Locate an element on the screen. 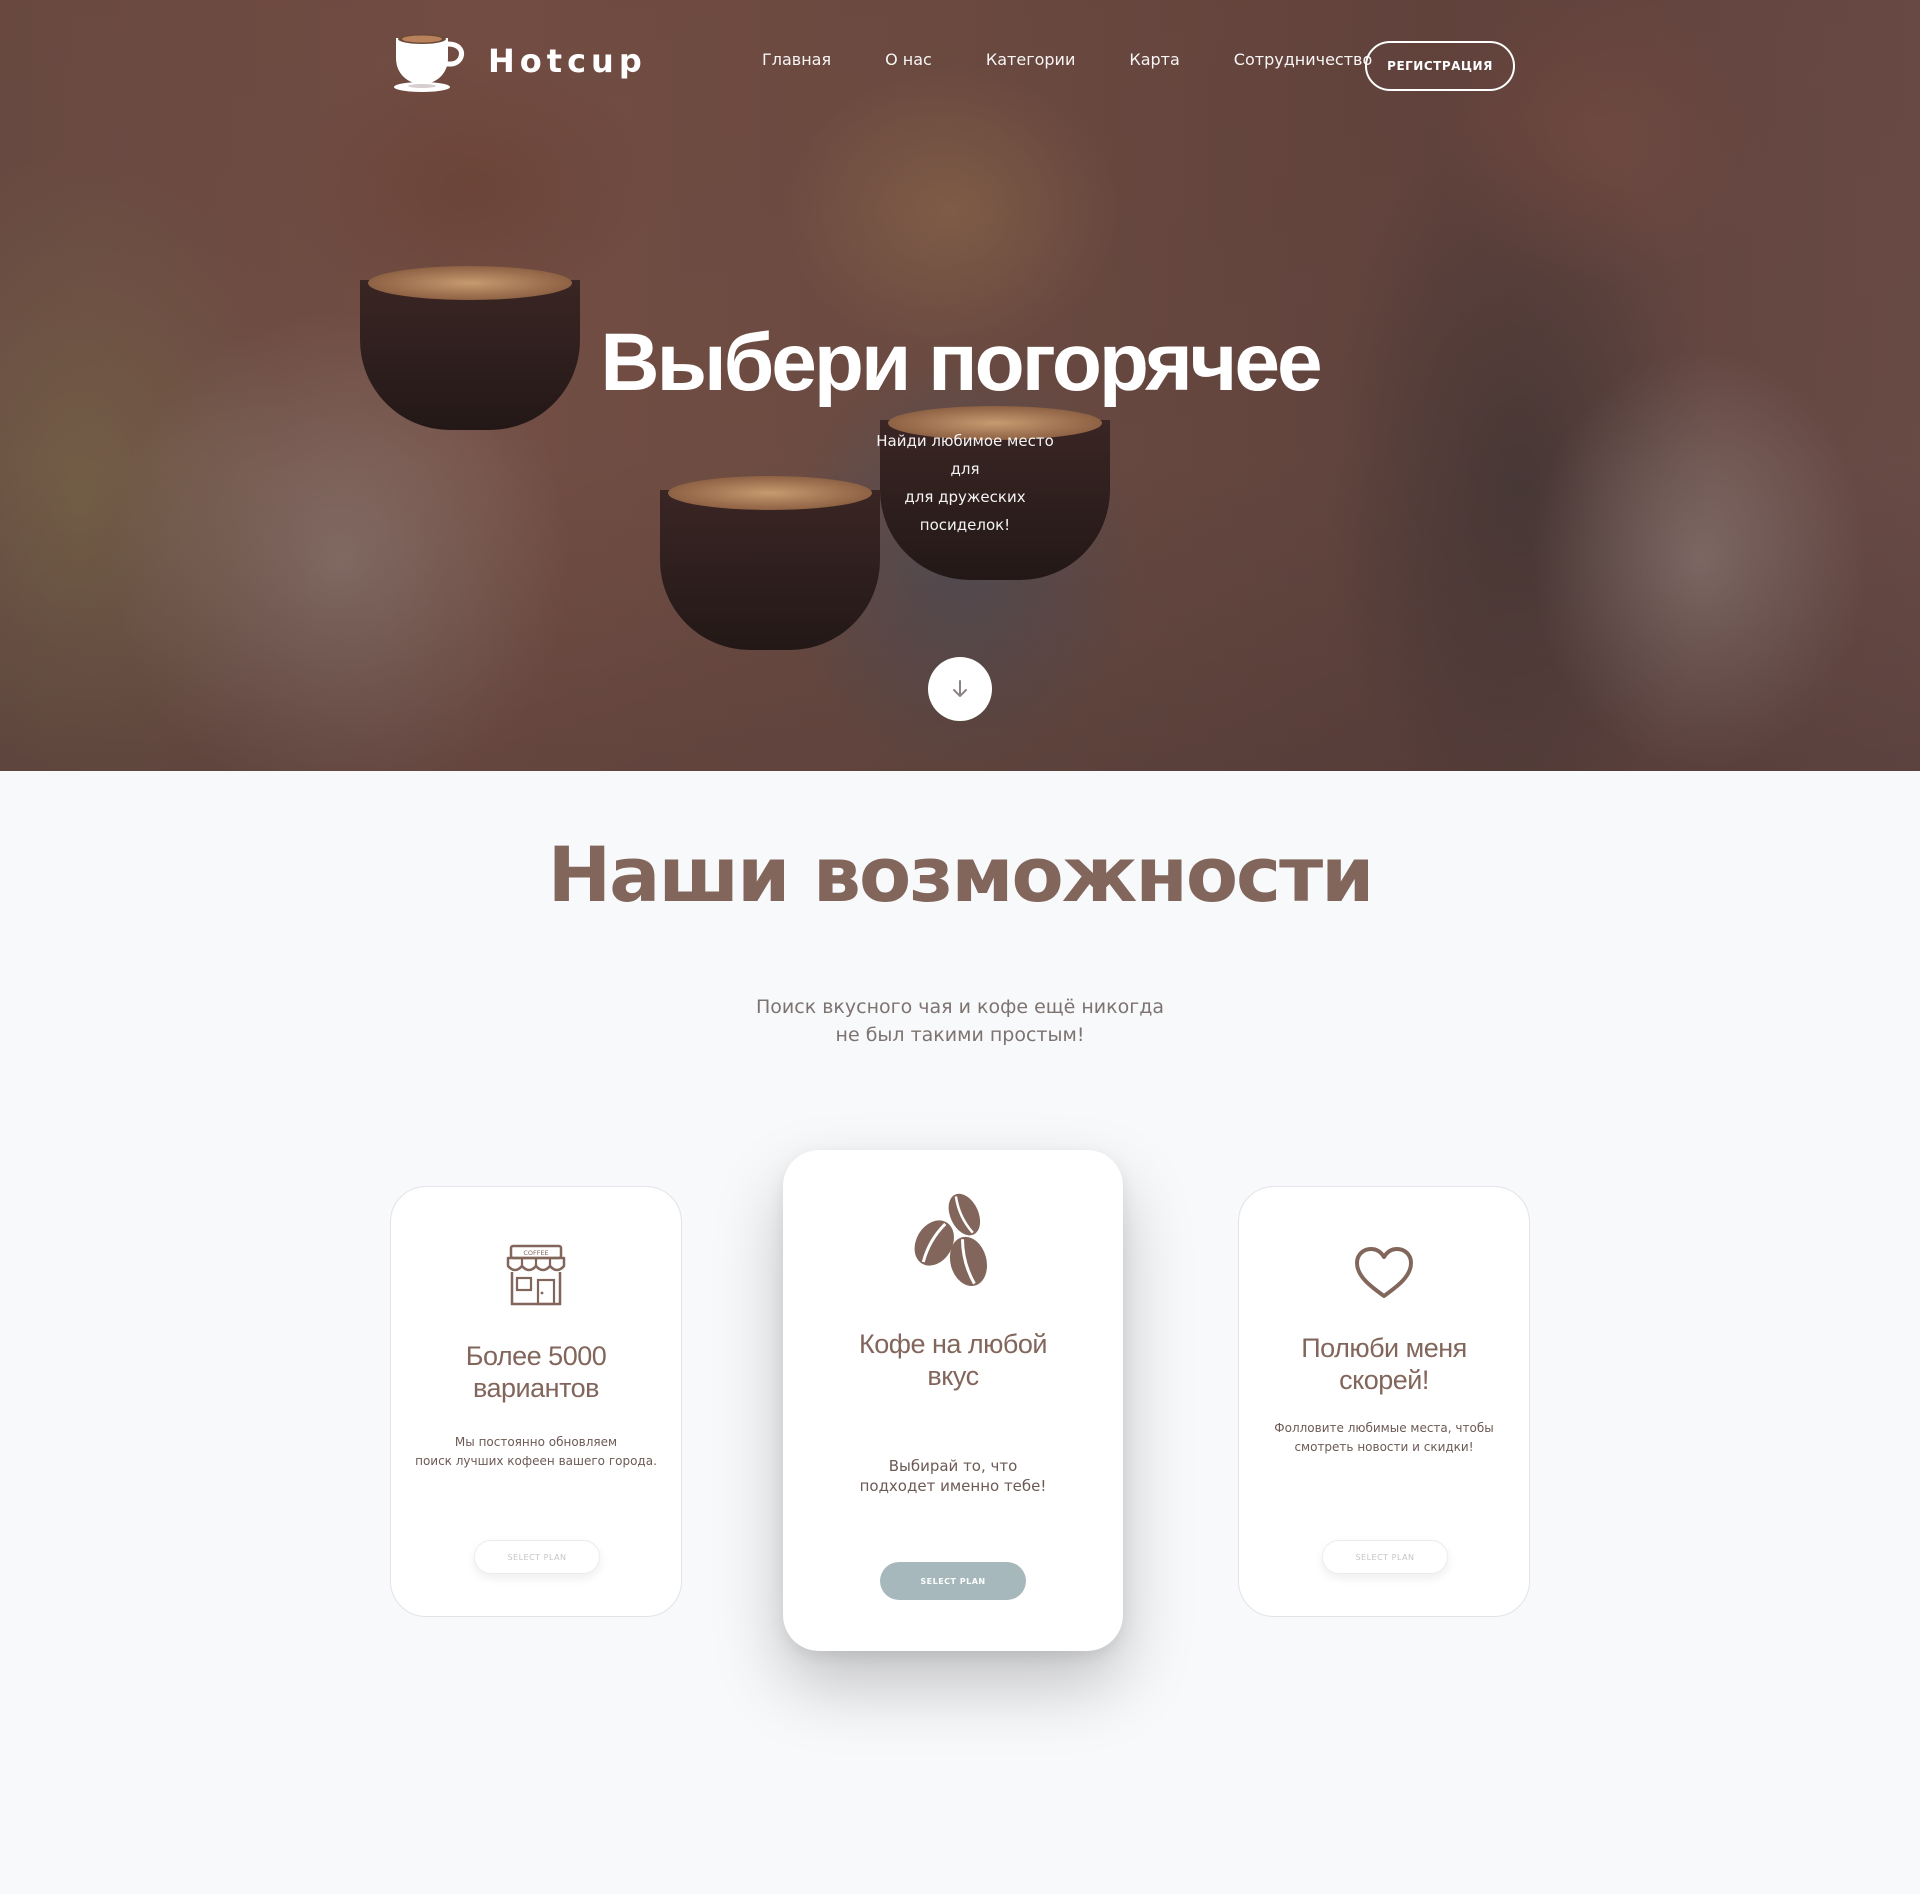 This screenshot has height=1894, width=1920. coffee-shop-icon: COFFEE is located at coordinates (536, 1275).